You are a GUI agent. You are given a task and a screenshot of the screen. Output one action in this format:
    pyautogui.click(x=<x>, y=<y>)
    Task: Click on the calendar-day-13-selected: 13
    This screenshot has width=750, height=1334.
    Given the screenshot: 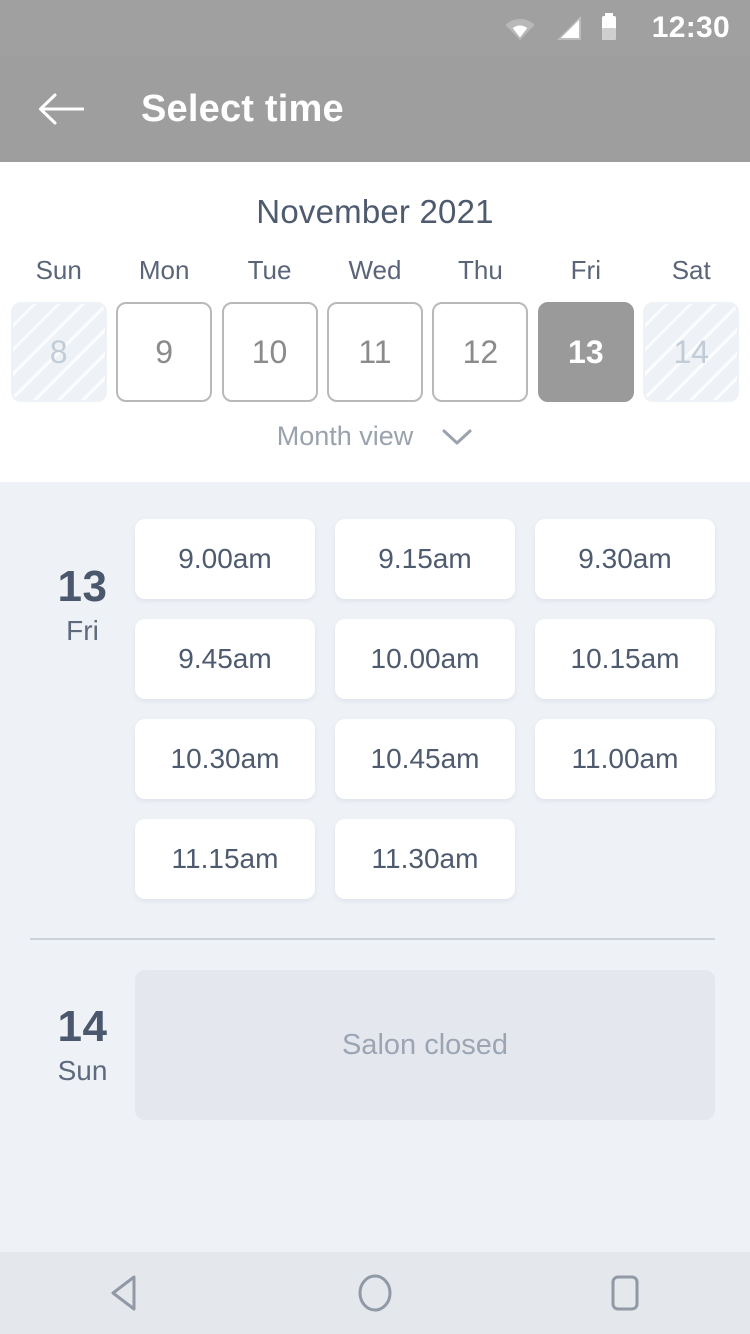 What is the action you would take?
    pyautogui.click(x=585, y=352)
    